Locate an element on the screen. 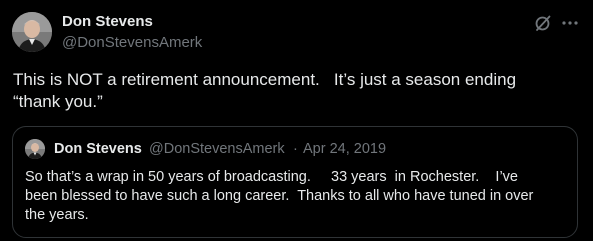  author-avatar is located at coordinates (32, 32).